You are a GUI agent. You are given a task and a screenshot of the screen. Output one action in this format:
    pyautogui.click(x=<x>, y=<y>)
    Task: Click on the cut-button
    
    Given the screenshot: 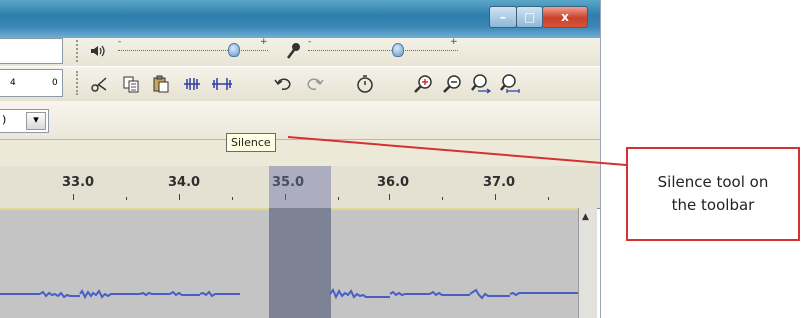 What is the action you would take?
    pyautogui.click(x=100, y=84)
    